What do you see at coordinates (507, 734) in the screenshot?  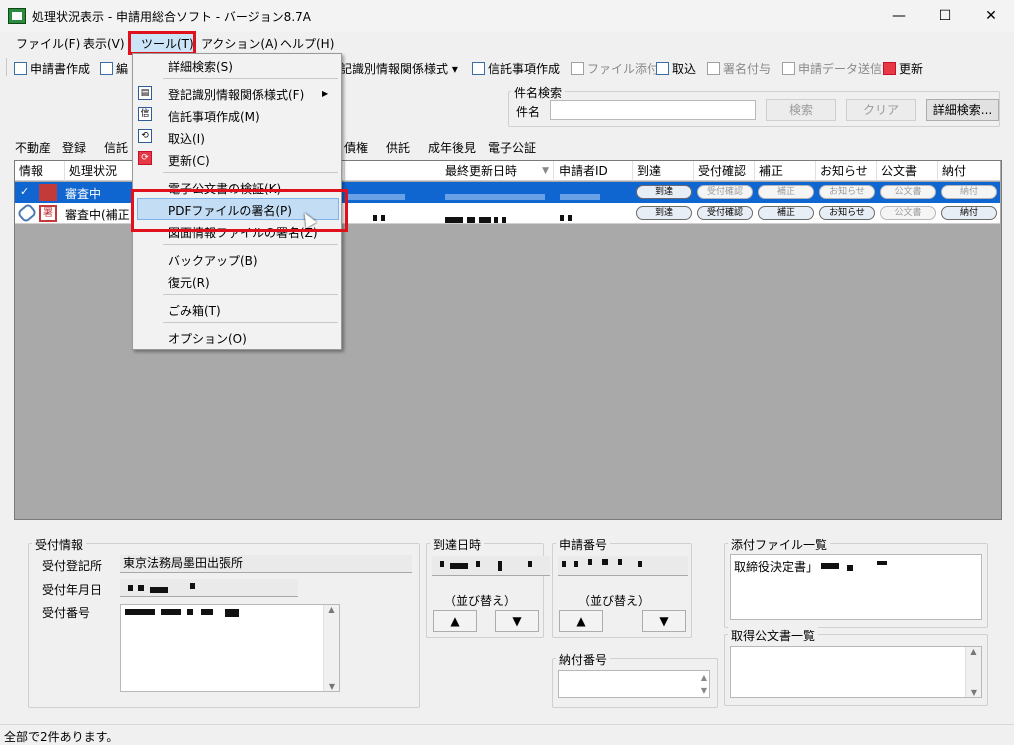 I see `status-bar: 全部で2件あります。` at bounding box center [507, 734].